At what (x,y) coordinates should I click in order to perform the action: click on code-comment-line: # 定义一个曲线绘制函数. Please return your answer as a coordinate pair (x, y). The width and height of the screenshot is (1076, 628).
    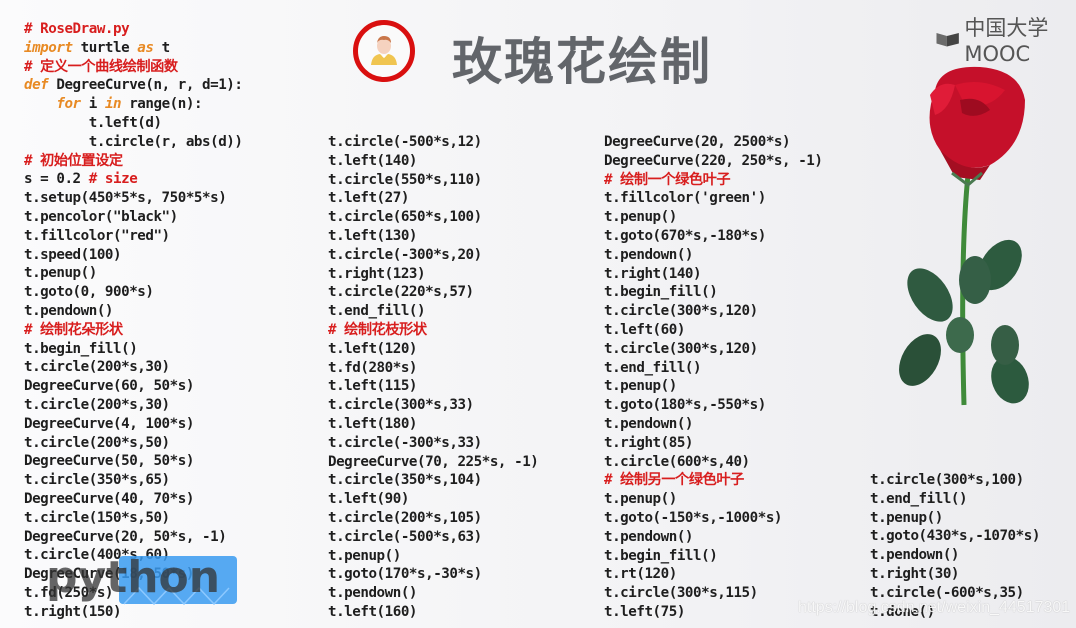
    Looking at the image, I should click on (101, 66).